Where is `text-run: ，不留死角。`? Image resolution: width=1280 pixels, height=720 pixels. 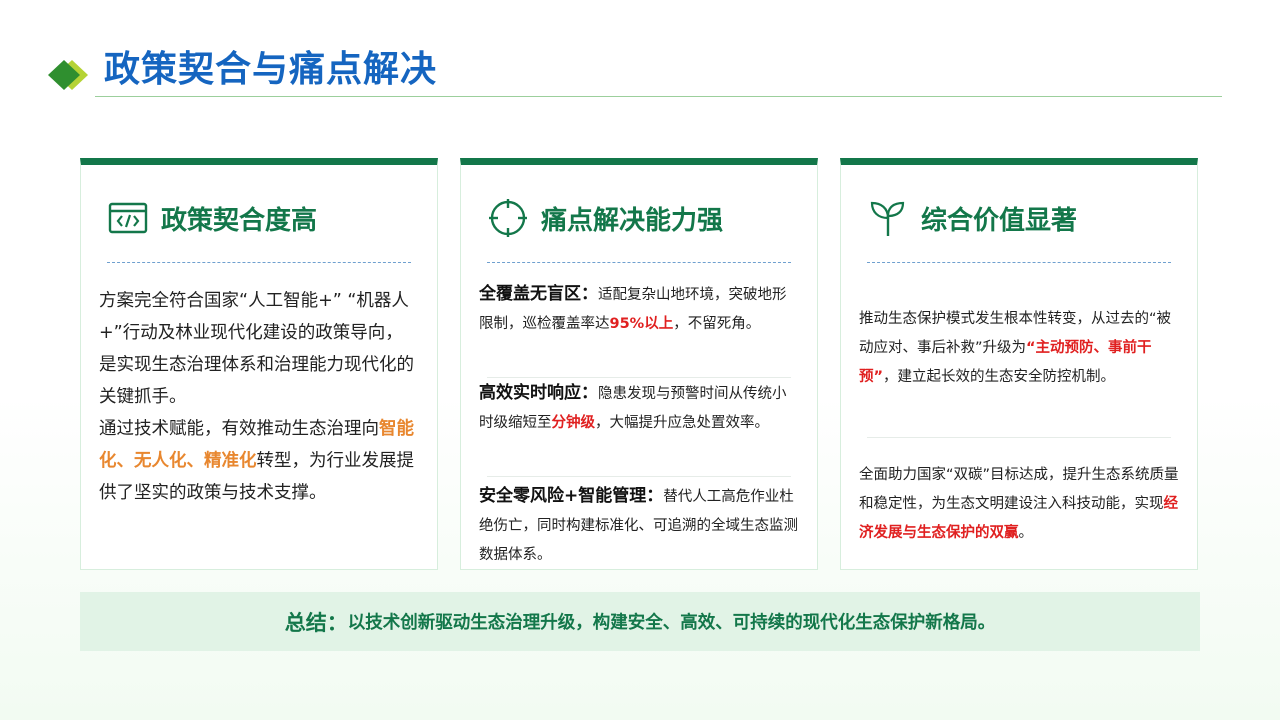
text-run: ，不留死角。 is located at coordinates (717, 324).